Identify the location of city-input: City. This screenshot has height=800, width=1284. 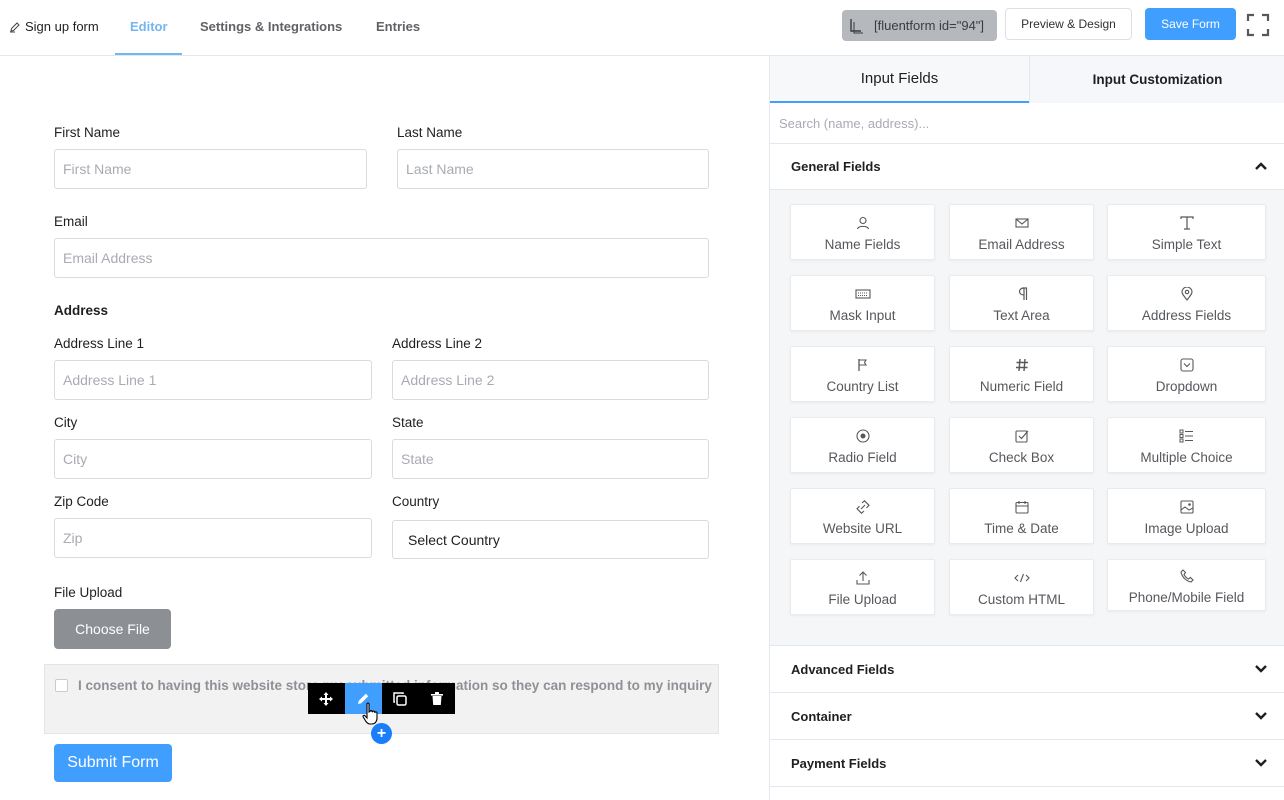
(213, 459).